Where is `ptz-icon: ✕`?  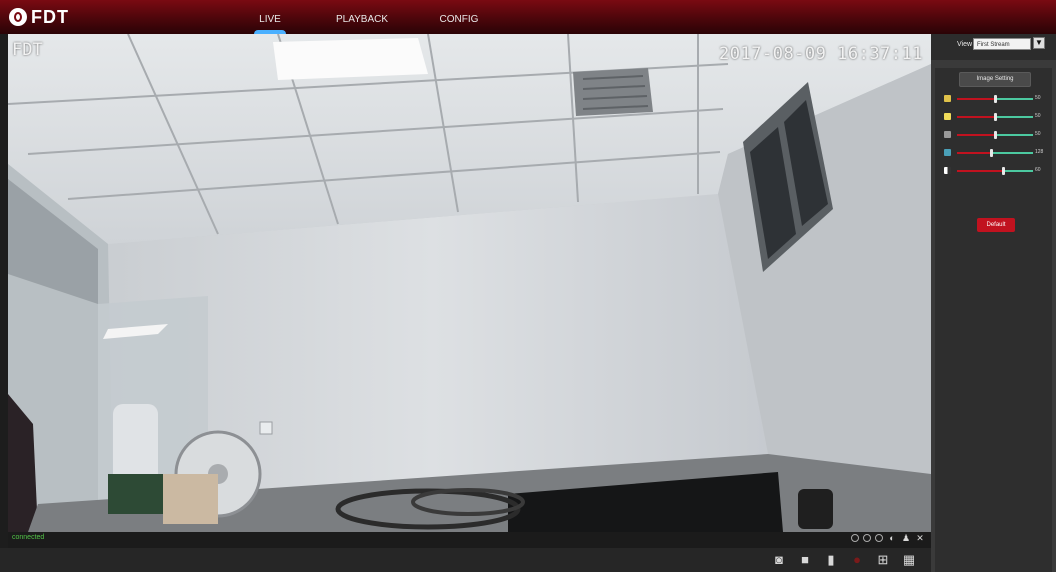
ptz-icon: ✕ is located at coordinates (920, 538).